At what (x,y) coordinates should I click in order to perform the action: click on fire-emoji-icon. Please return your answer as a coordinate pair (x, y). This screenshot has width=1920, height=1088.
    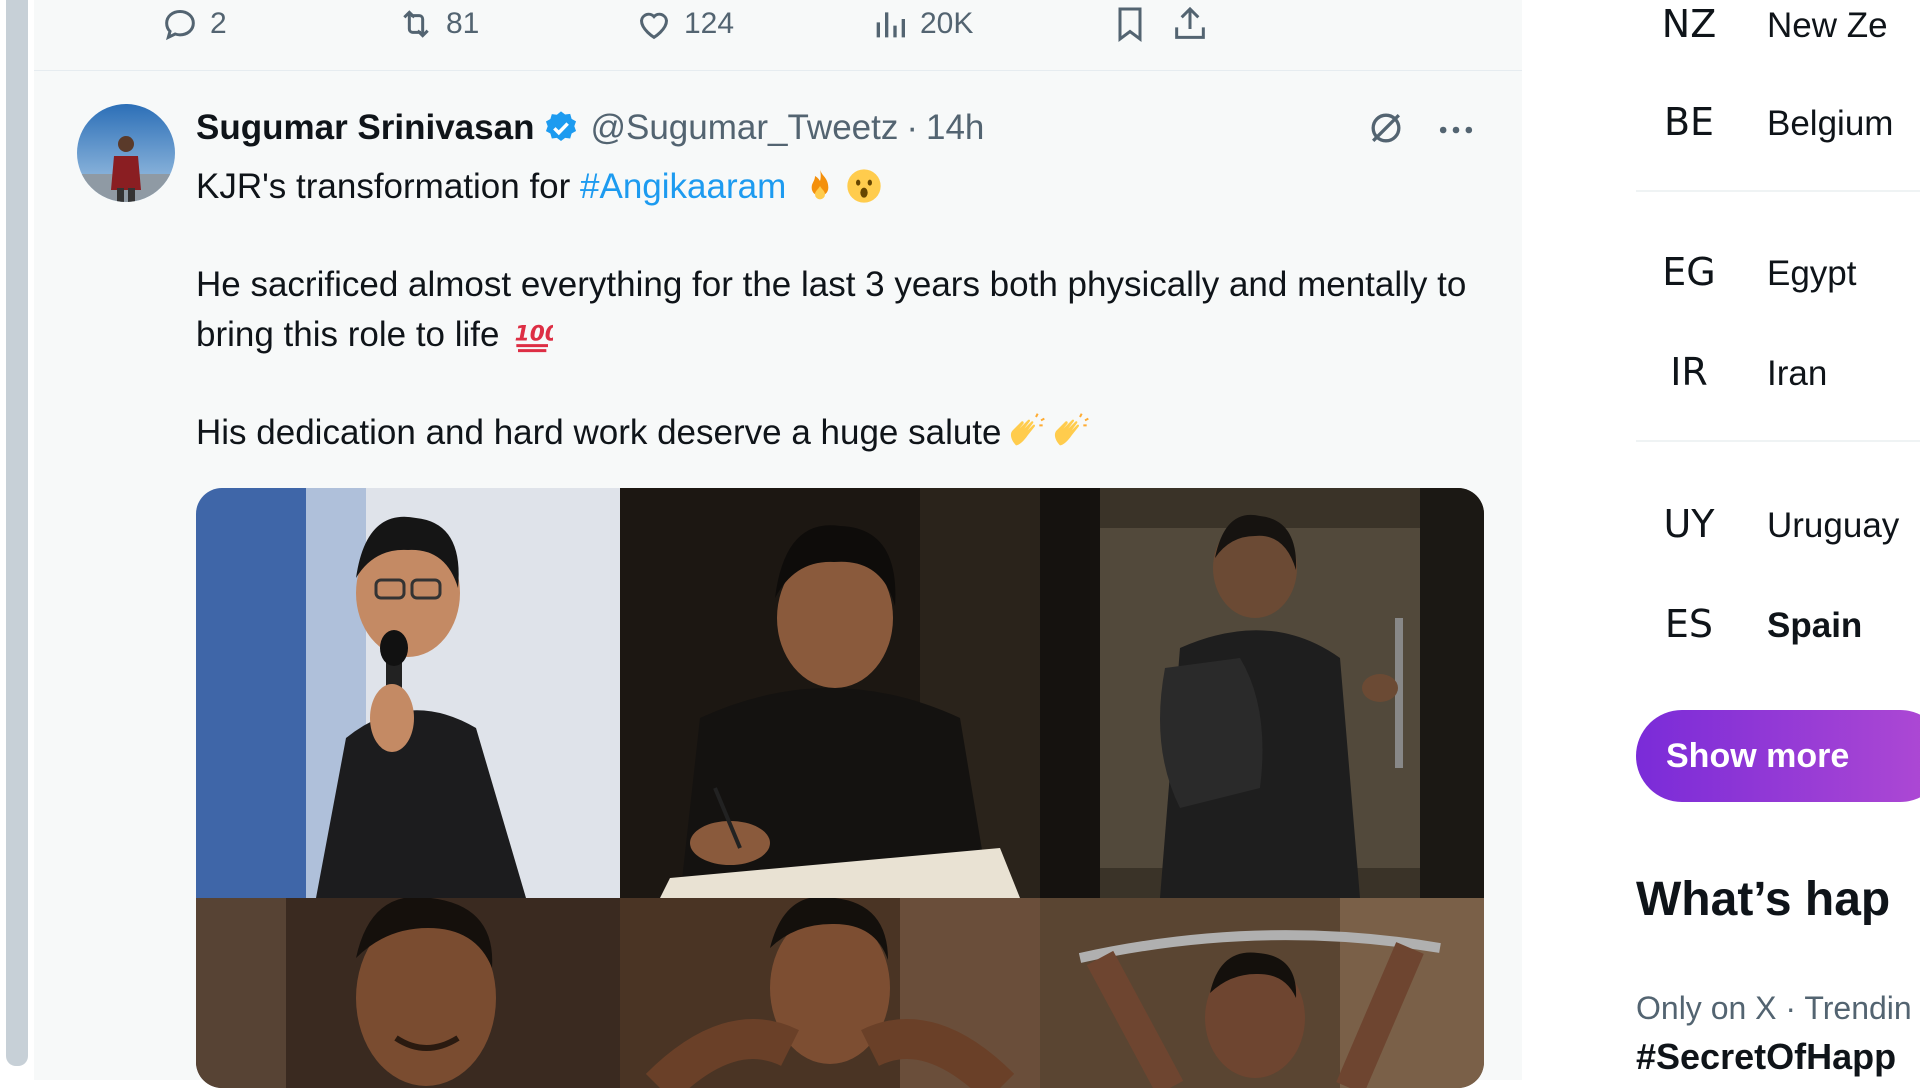
    Looking at the image, I should click on (820, 184).